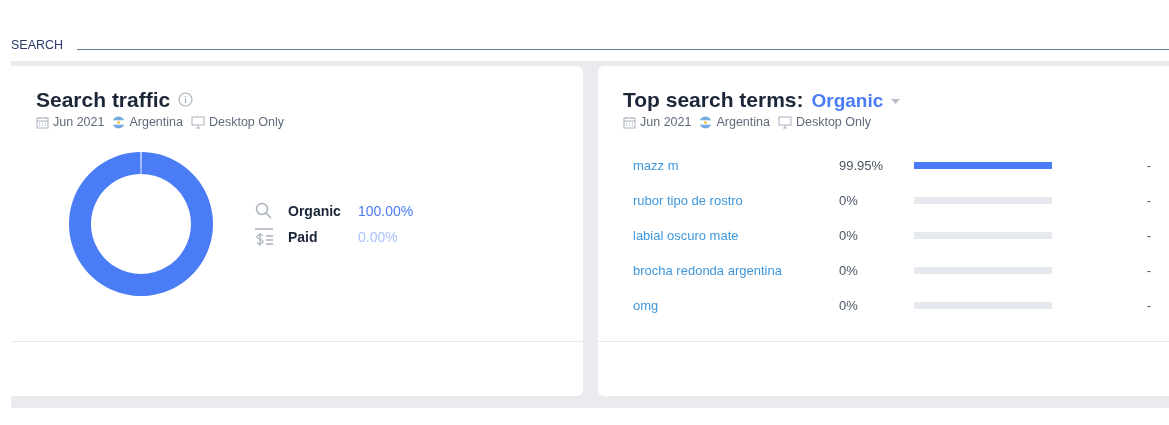 The width and height of the screenshot is (1169, 425). Describe the element at coordinates (736, 165) in the screenshot. I see `search-term-link: mazz m` at that location.